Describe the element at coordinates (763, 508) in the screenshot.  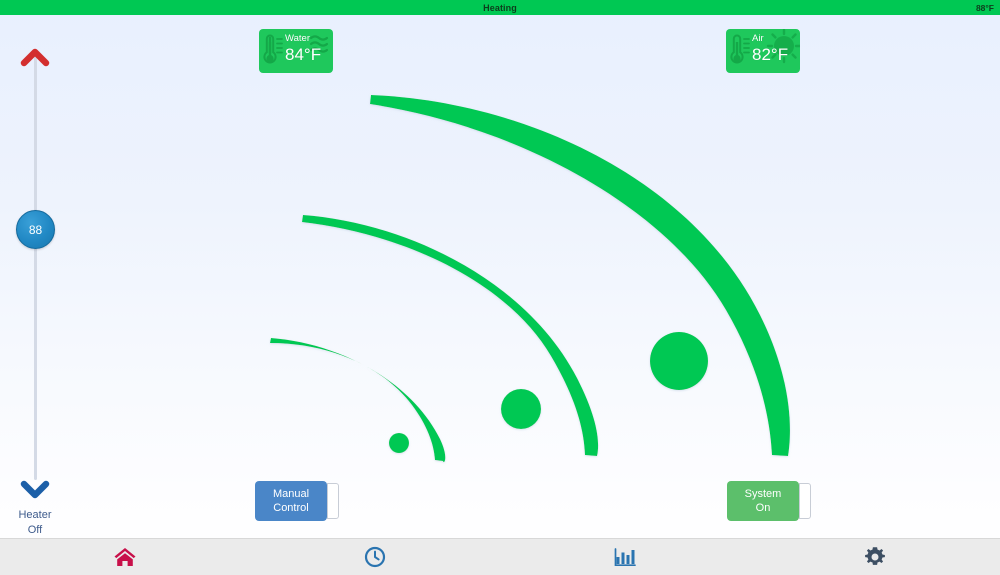
I see `system-power-line2: On` at that location.